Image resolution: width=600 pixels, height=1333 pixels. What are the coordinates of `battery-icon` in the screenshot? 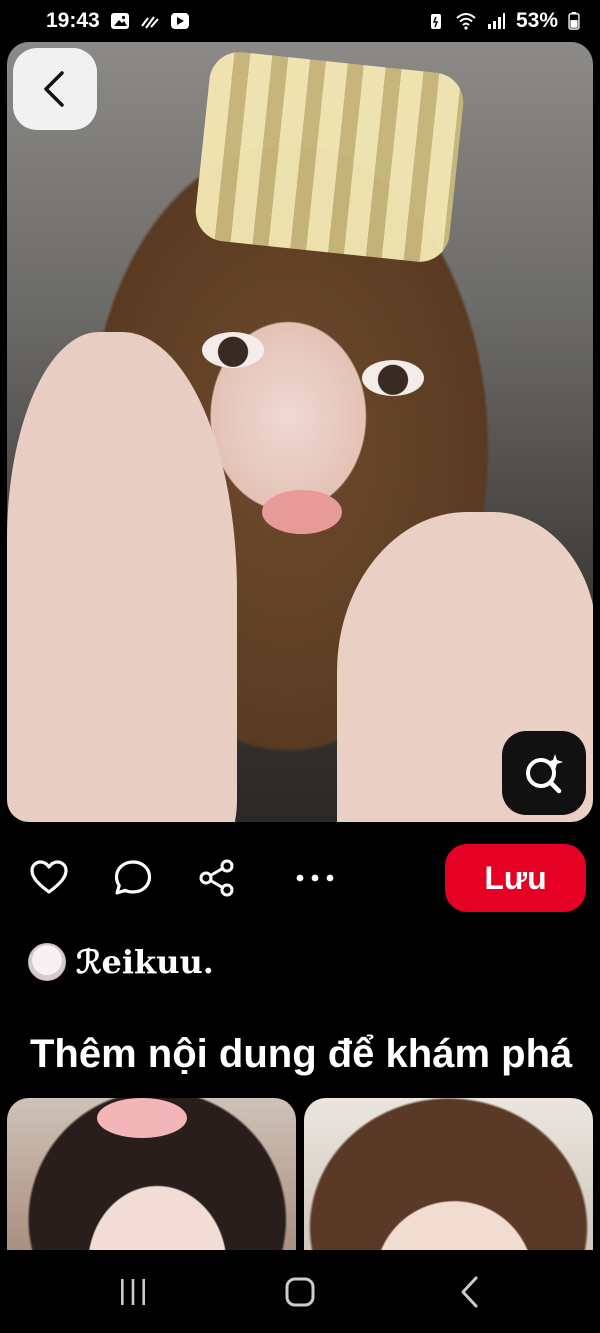 It's located at (574, 21).